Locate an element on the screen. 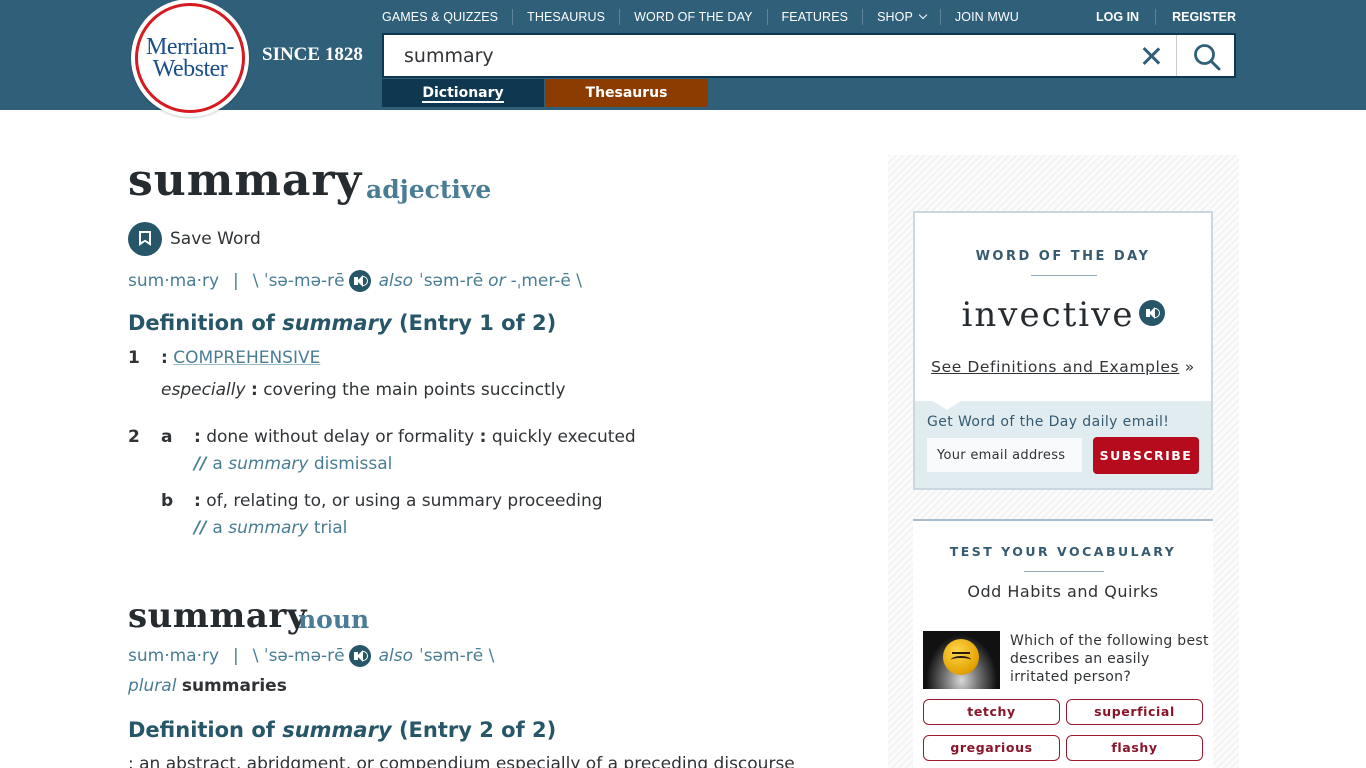  wod-definitions-link: See Definitions and Examples » is located at coordinates (1063, 367).